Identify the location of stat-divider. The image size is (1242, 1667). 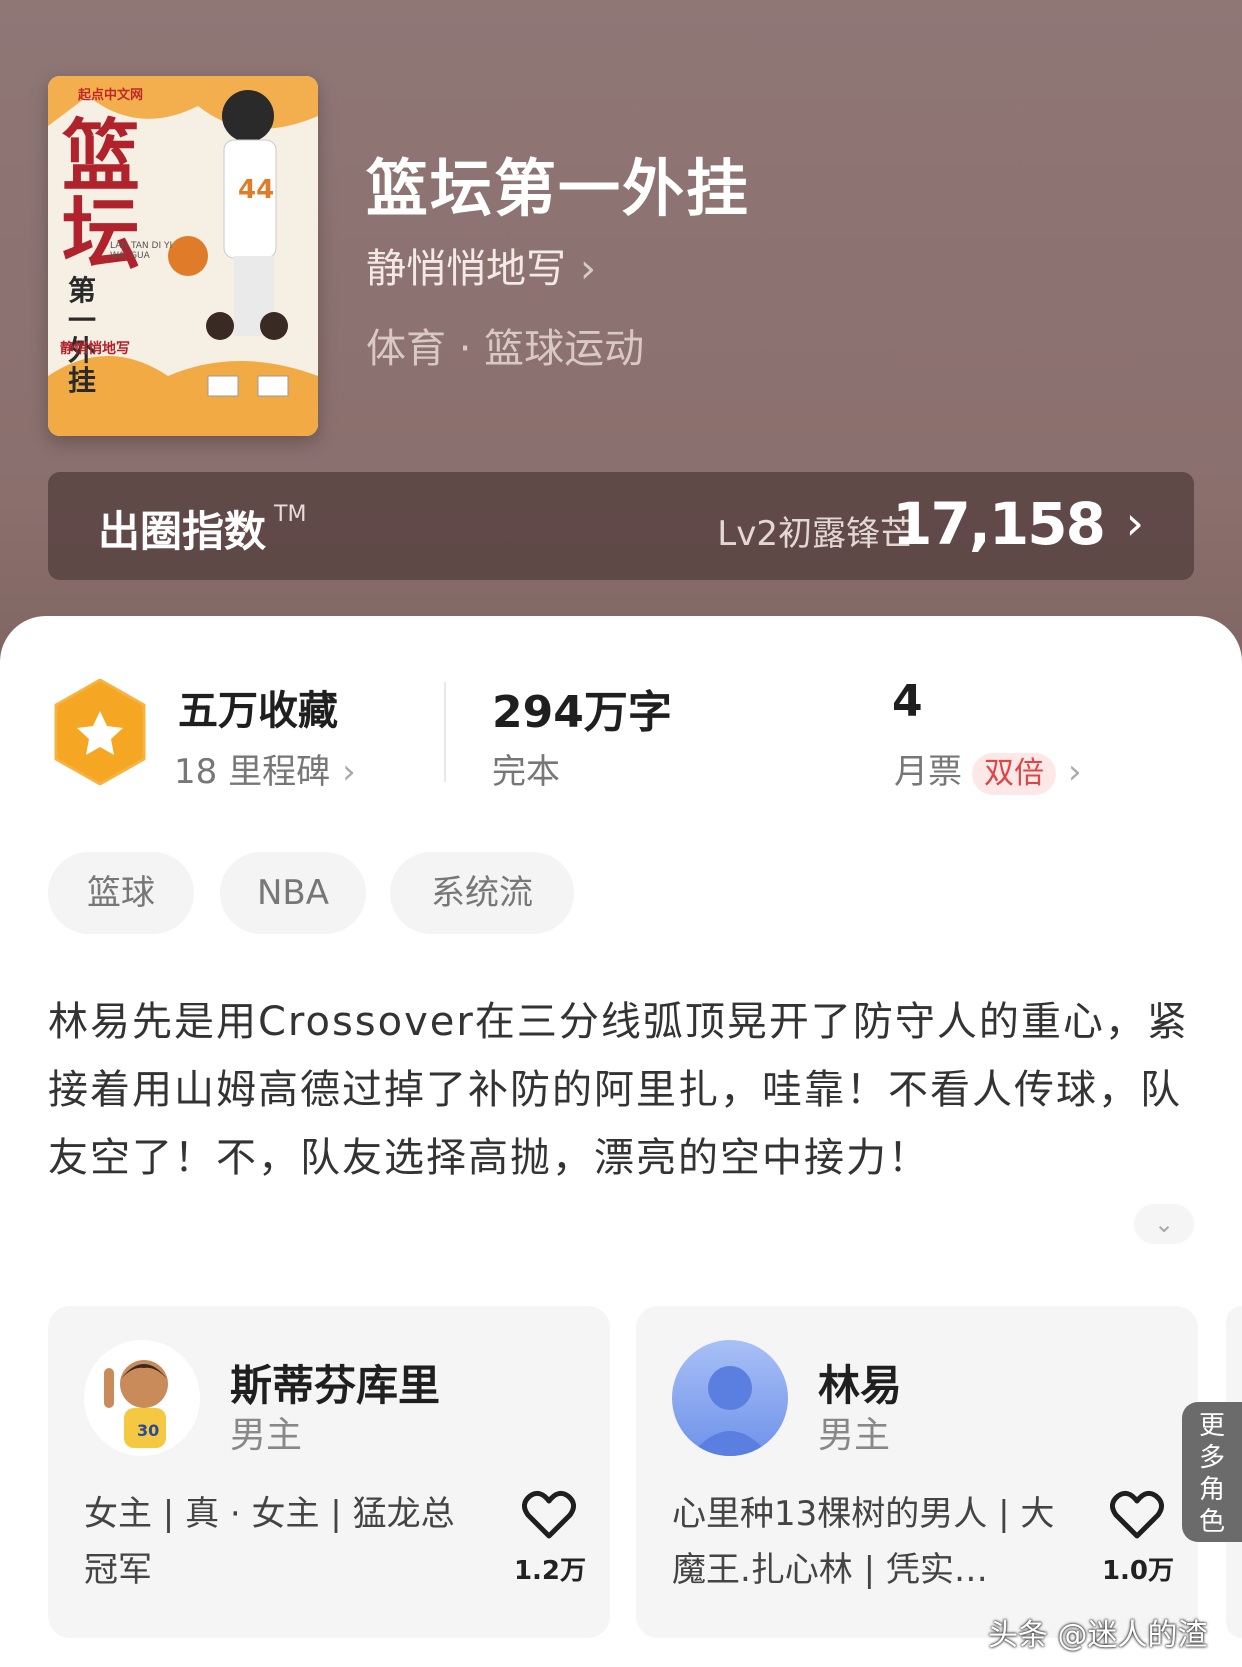
(445, 732).